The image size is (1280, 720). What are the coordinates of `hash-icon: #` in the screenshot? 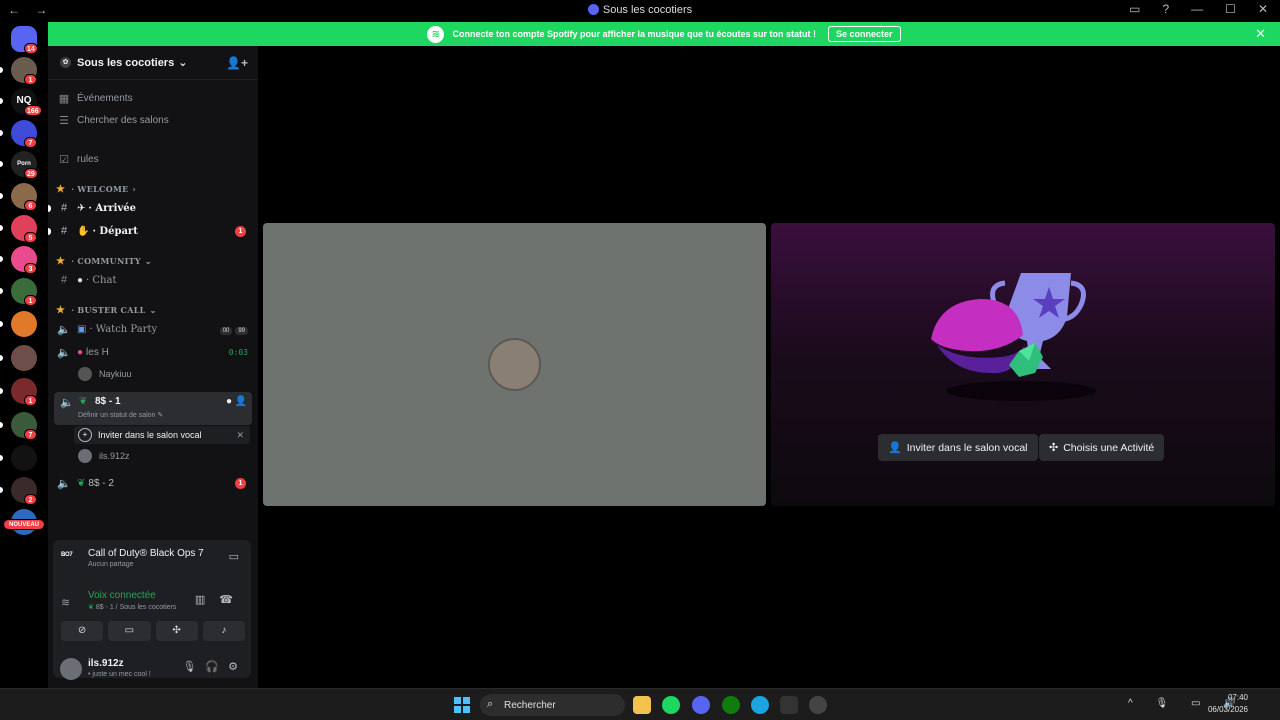 It's located at (64, 231).